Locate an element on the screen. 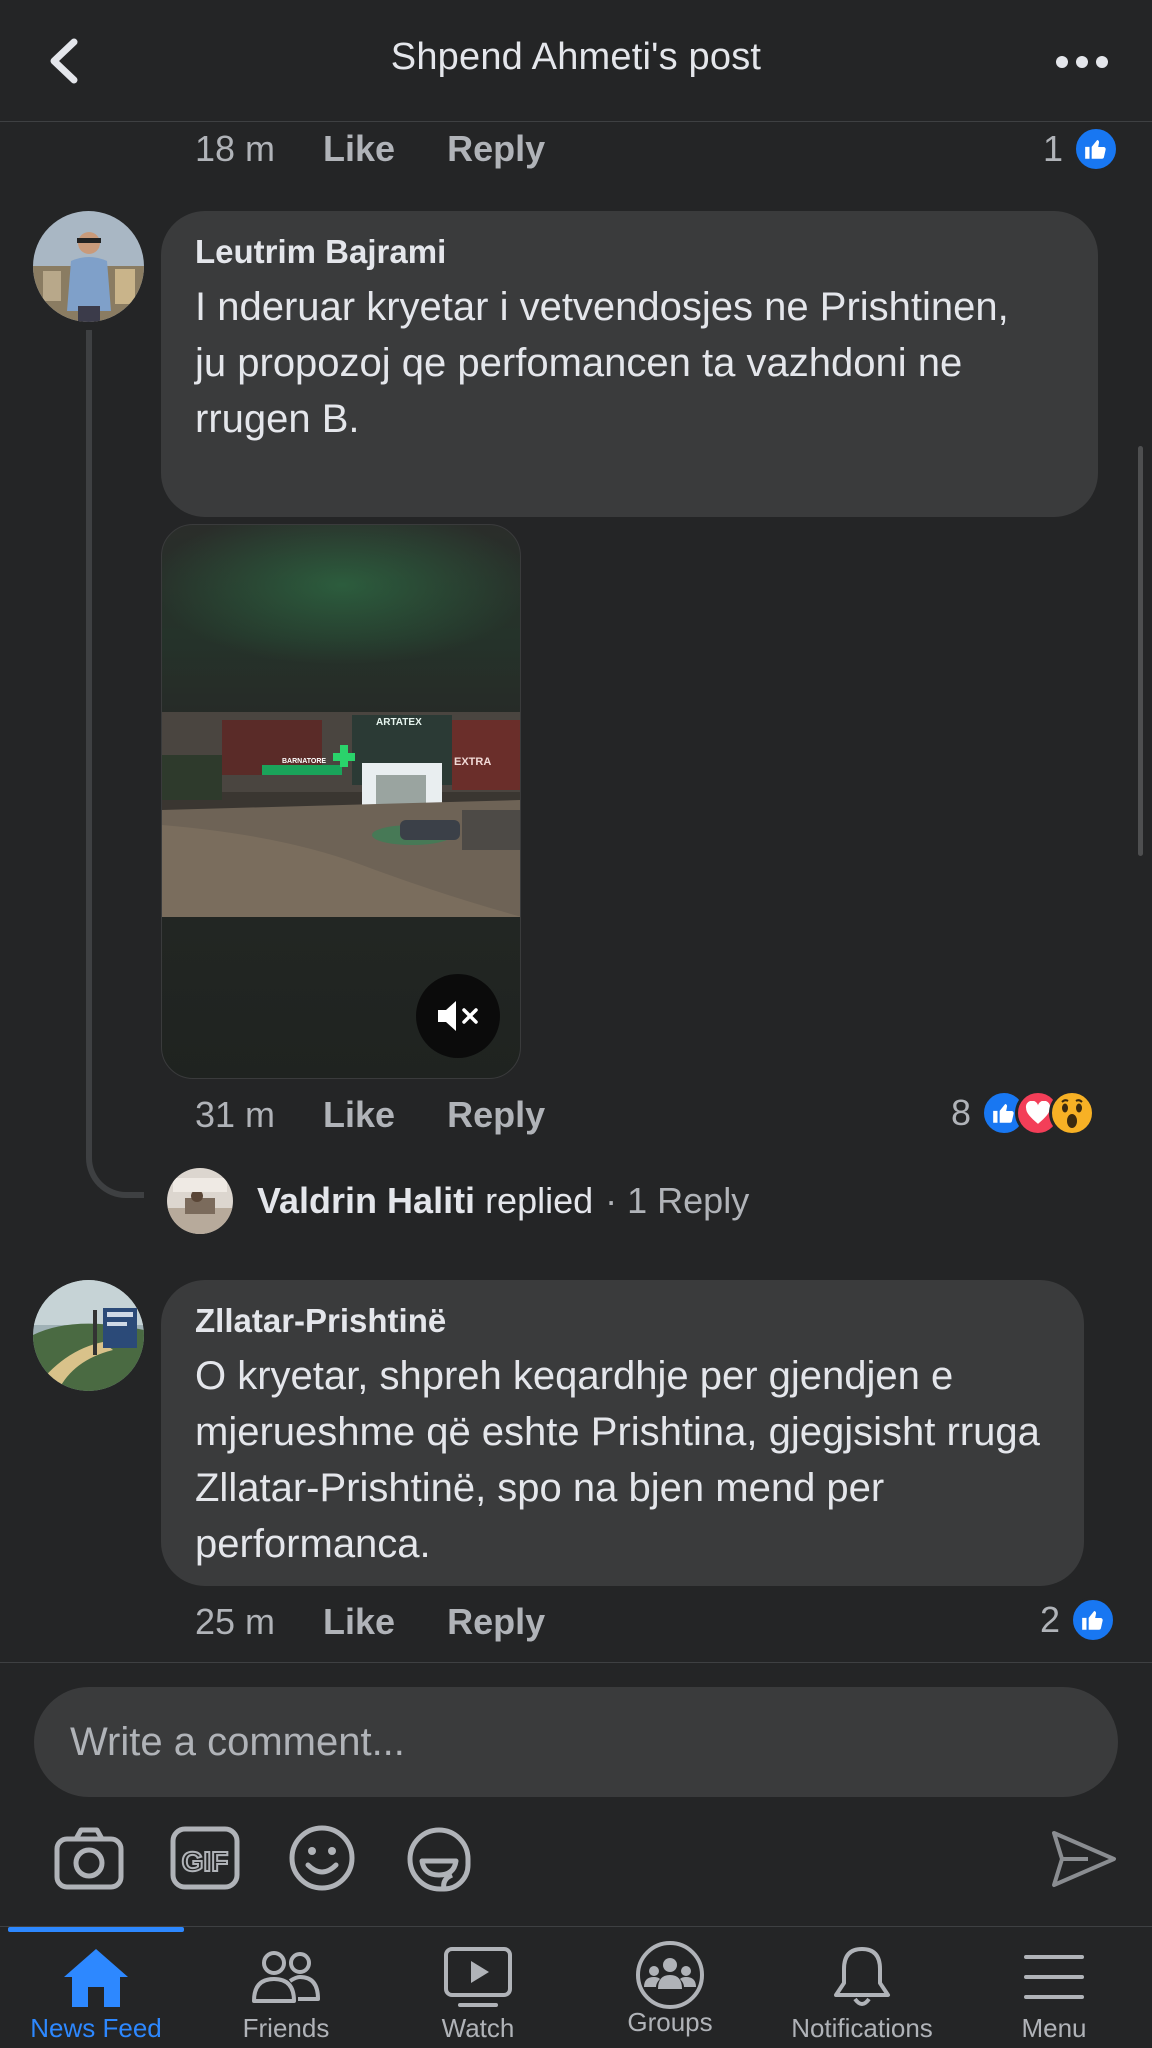 The image size is (1152, 2048). active-tab-indicator is located at coordinates (96, 1929).